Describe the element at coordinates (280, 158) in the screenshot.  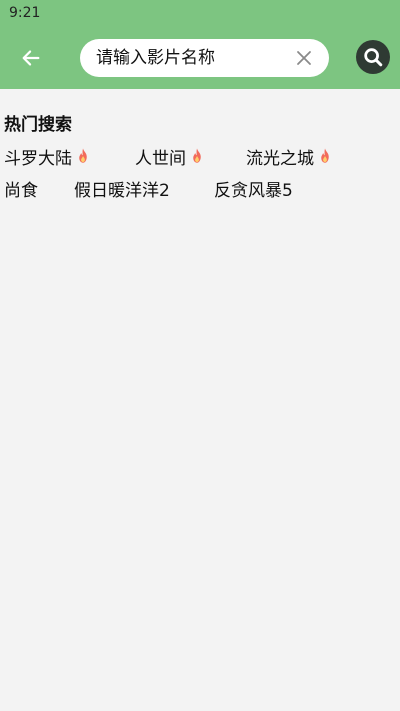
I see `hot-search-item-label: 流光之城` at that location.